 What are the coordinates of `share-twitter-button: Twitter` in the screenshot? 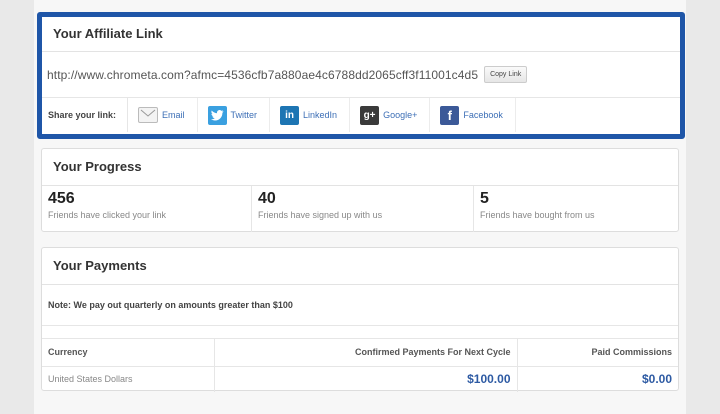 It's located at (234, 115).